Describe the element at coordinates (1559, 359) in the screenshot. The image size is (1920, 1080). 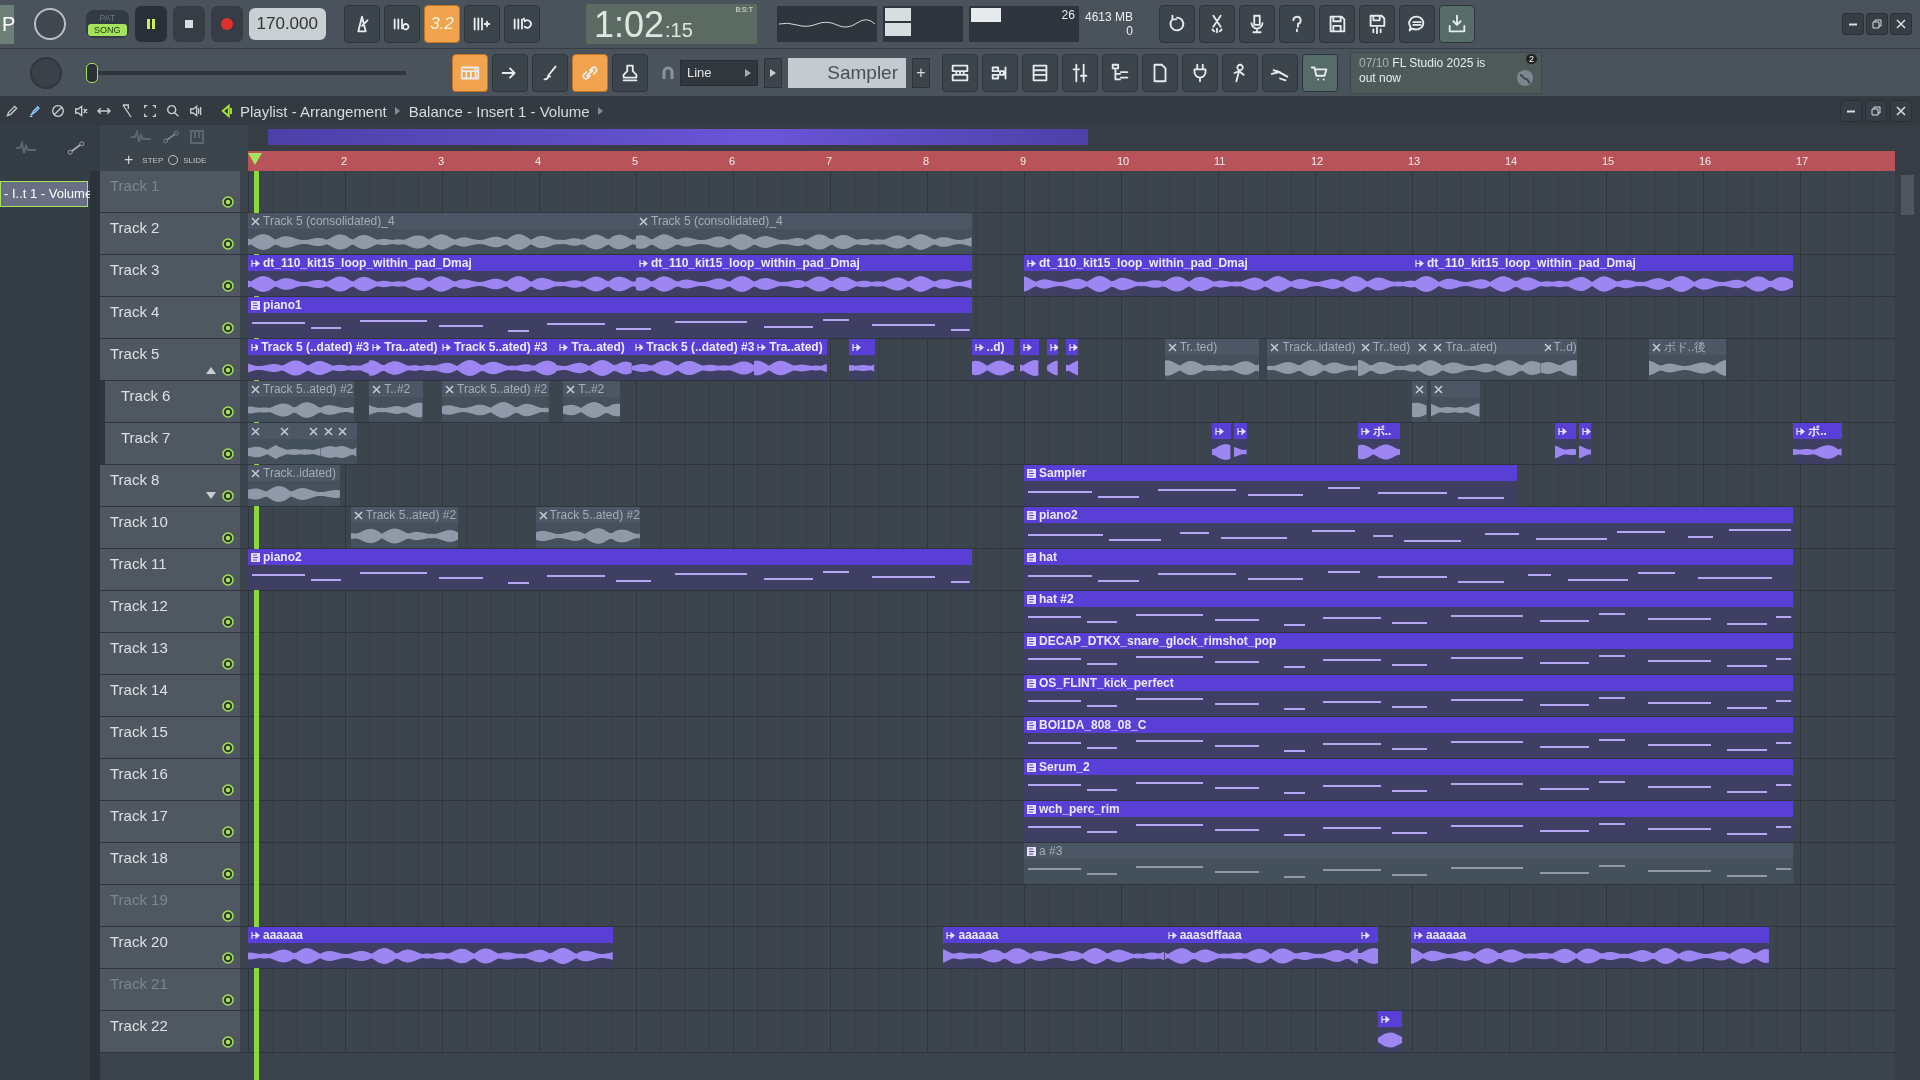
I see `audio-clip: T..d)` at that location.